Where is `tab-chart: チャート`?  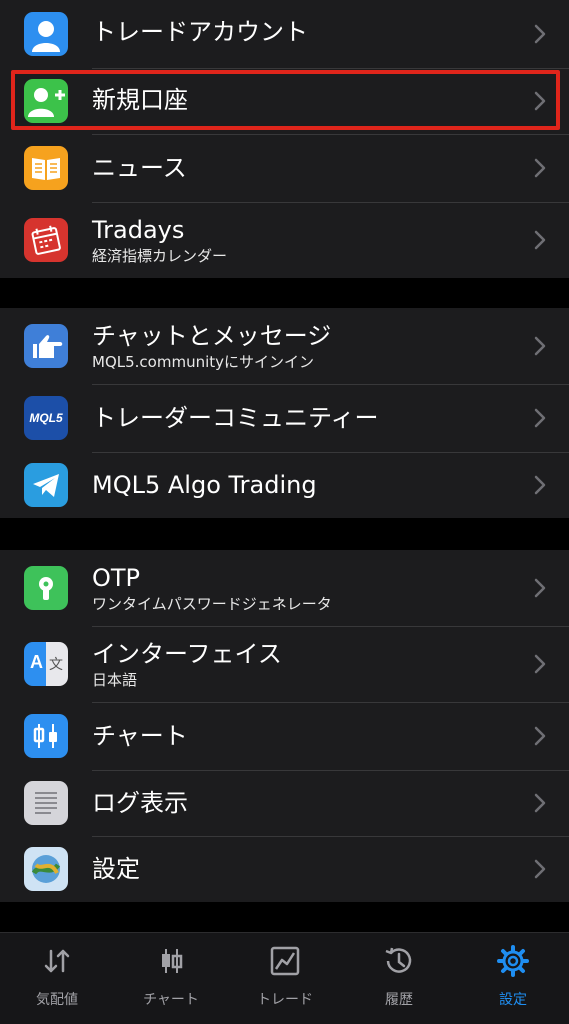 tab-chart: チャート is located at coordinates (171, 978).